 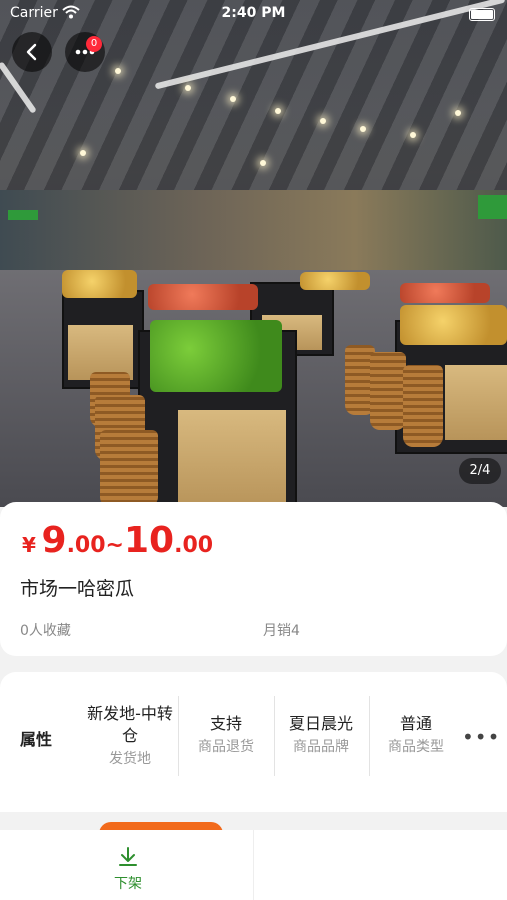 What do you see at coordinates (149, 540) in the screenshot?
I see `price-high-integer: 10` at bounding box center [149, 540].